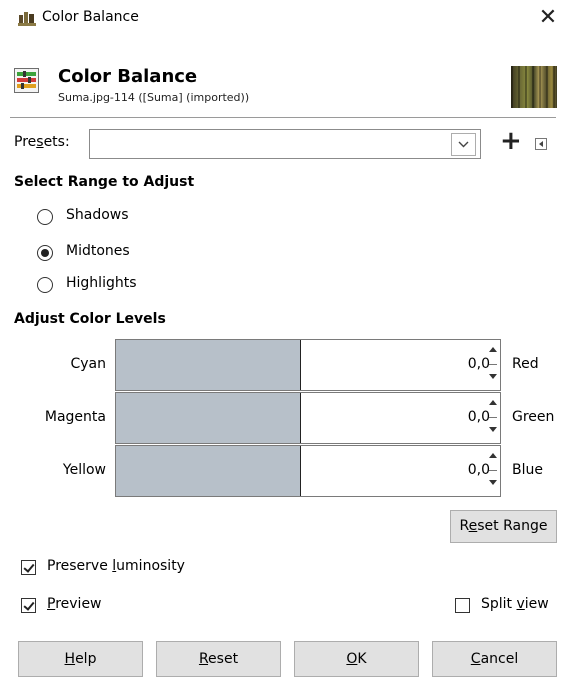 The height and width of the screenshot is (684, 566). Describe the element at coordinates (27, 19) in the screenshot. I see `gimp-app-icon` at that location.